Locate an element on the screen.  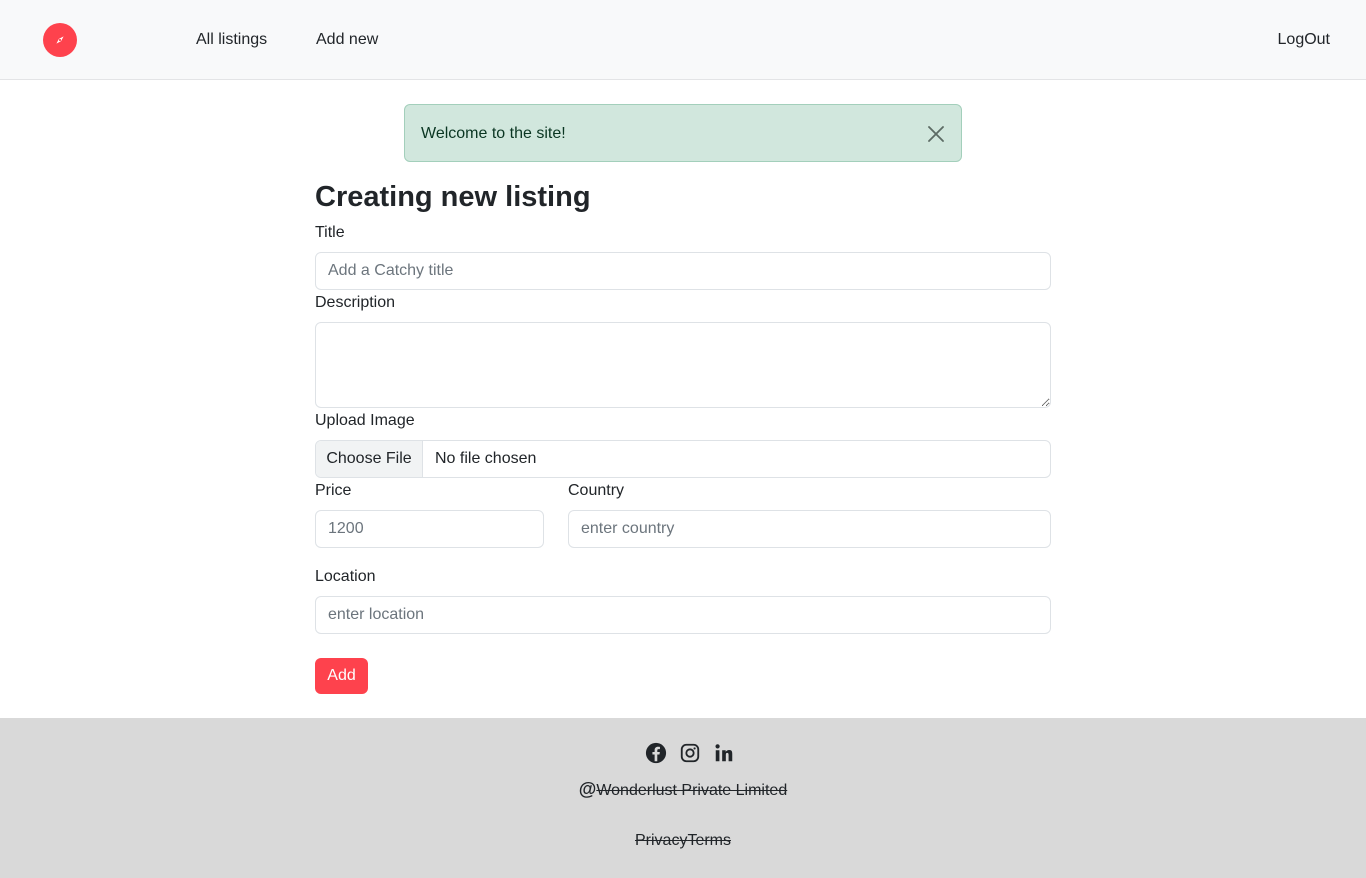
success-alert: Welcome to the site! is located at coordinates (683, 133).